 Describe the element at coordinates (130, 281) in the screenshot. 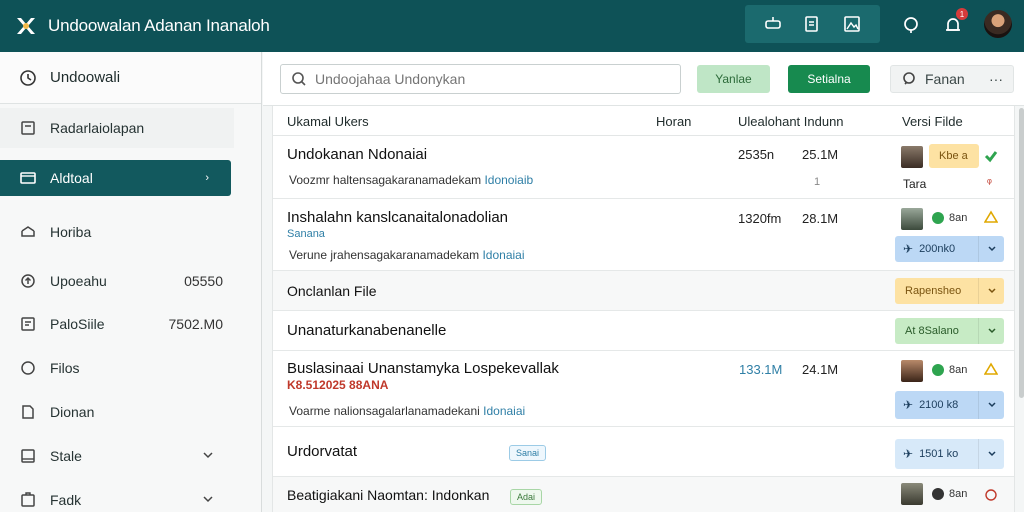

I see `sidebar-item-upoeahu: Upoeahu 05550` at that location.